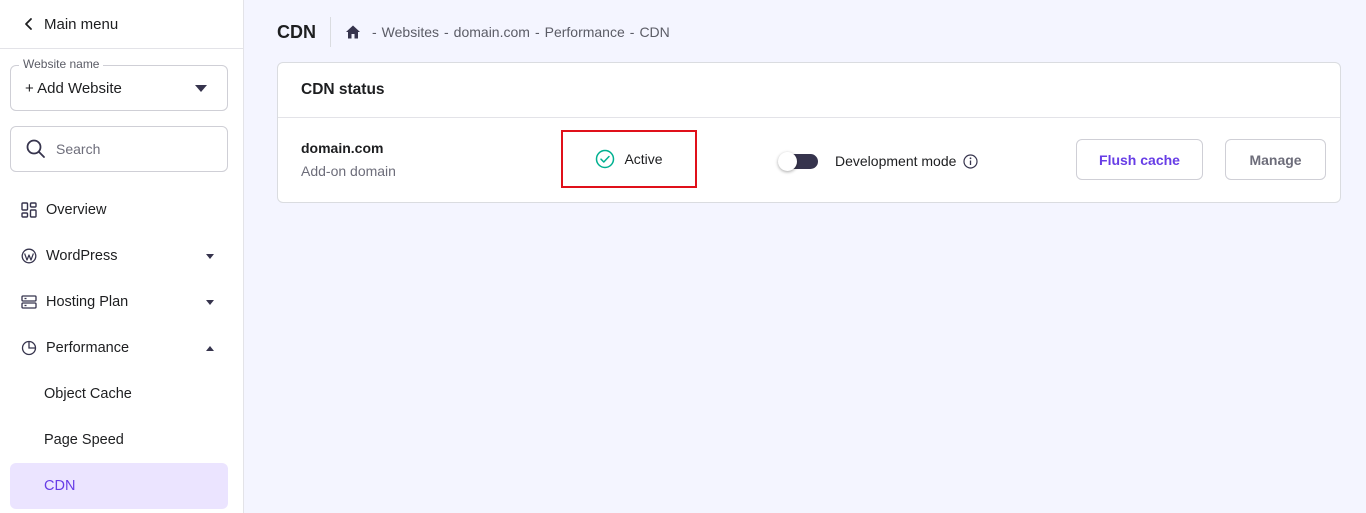 The image size is (1366, 513). I want to click on chevron-left-icon, so click(28, 24).